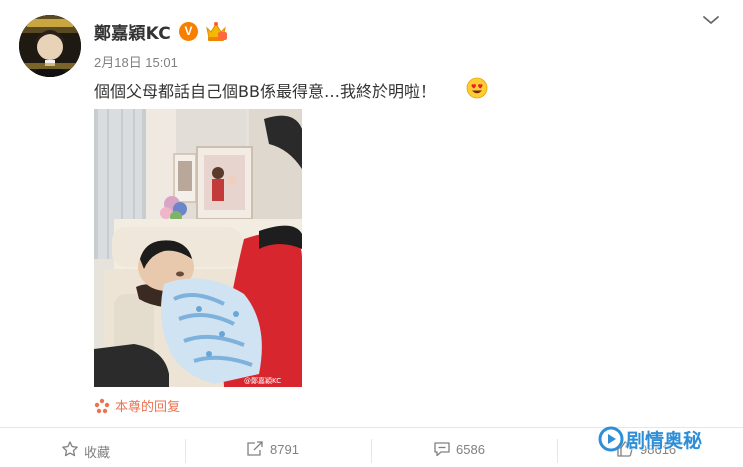 This screenshot has width=743, height=467. I want to click on chevron-down-icon, so click(711, 20).